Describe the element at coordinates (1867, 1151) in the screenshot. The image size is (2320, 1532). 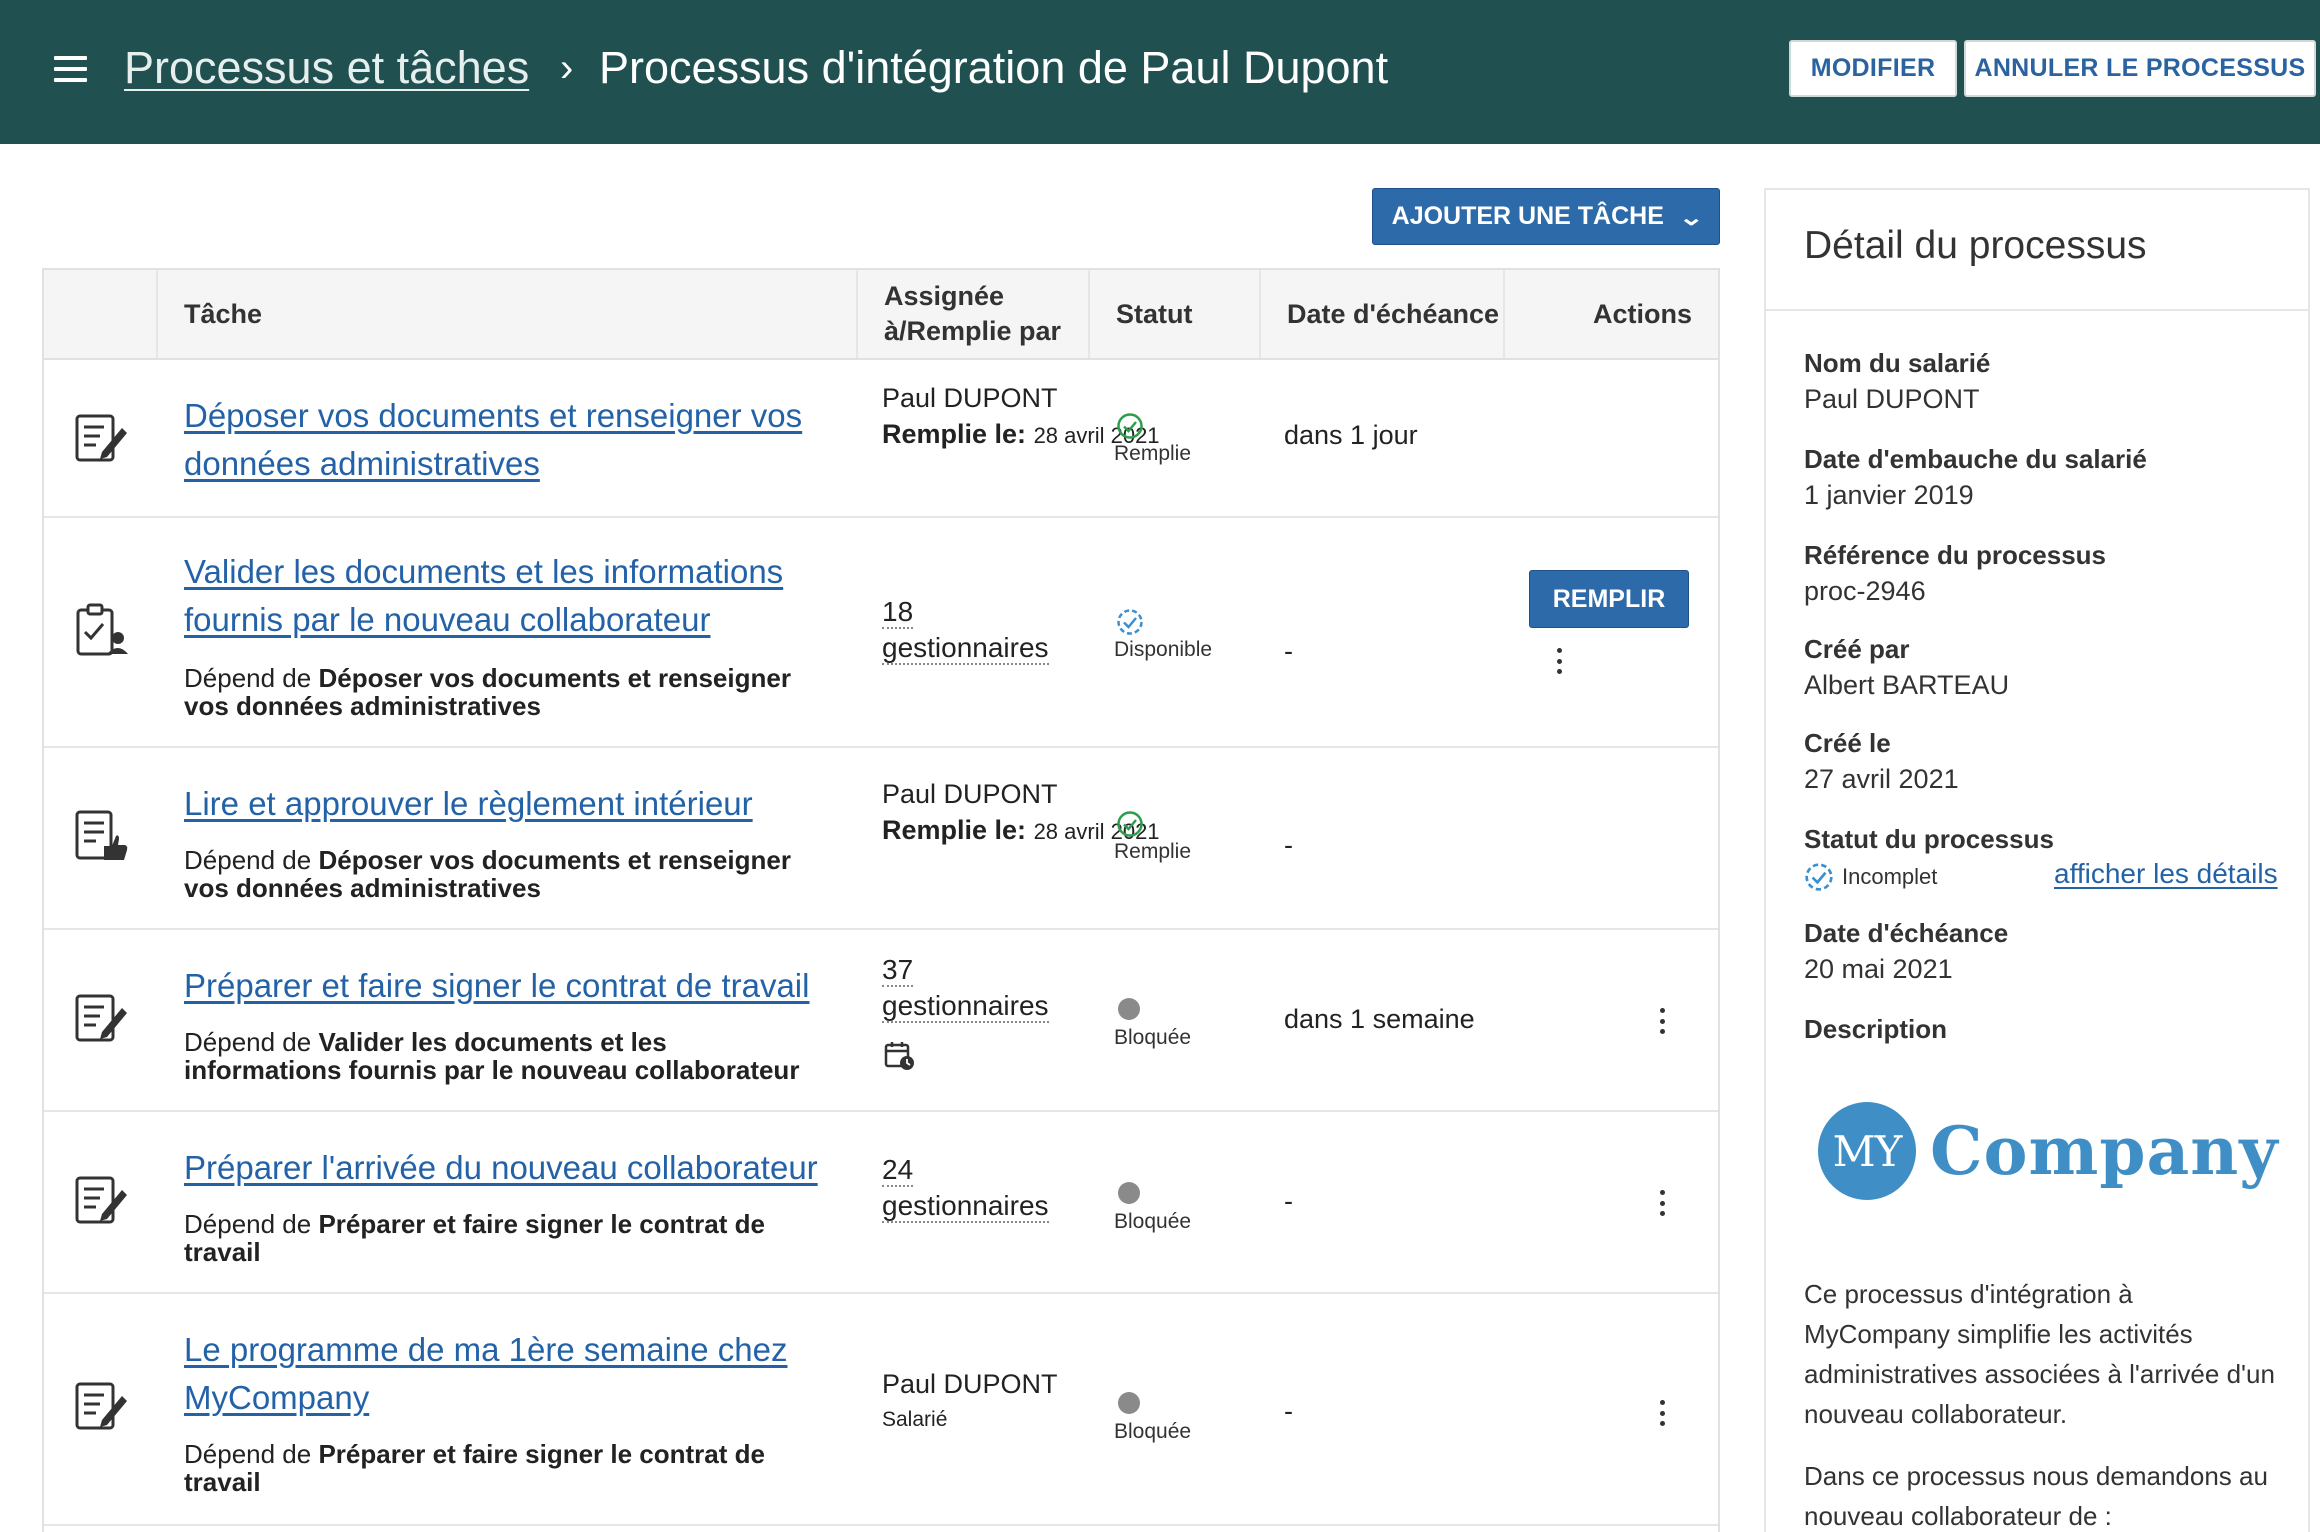
I see `logo-circle: MY` at that location.